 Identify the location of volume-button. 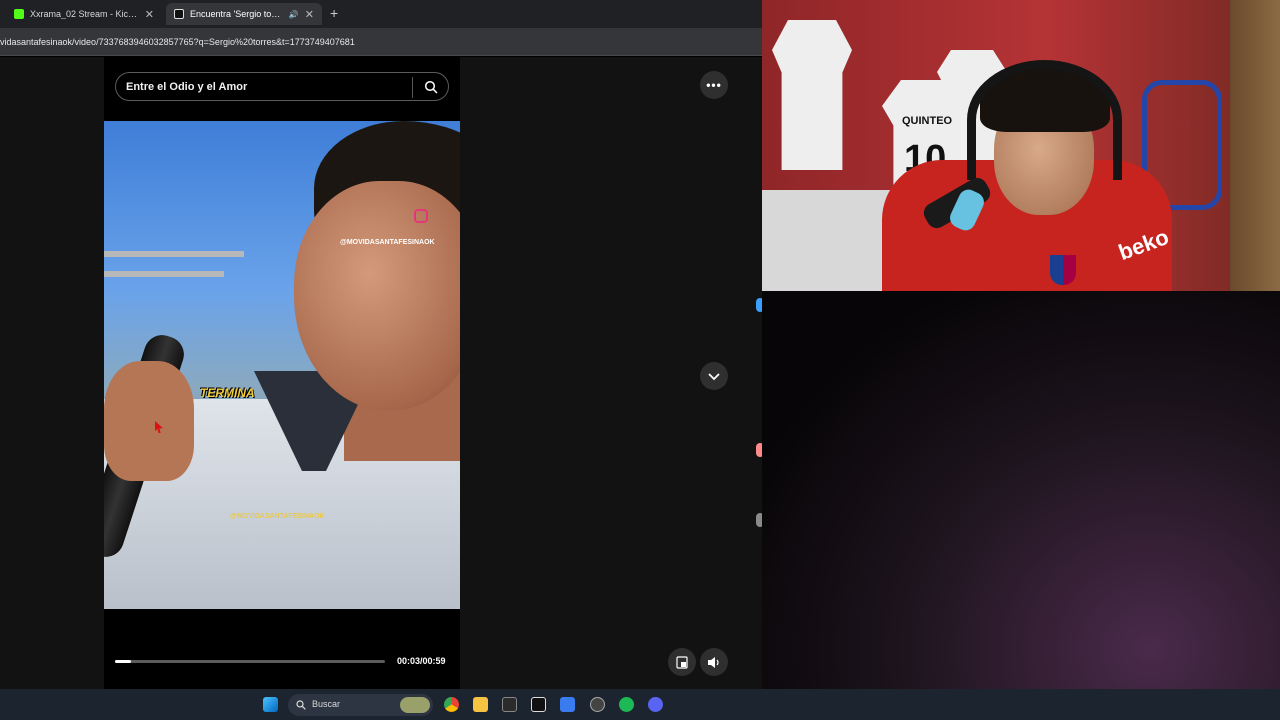
(714, 662).